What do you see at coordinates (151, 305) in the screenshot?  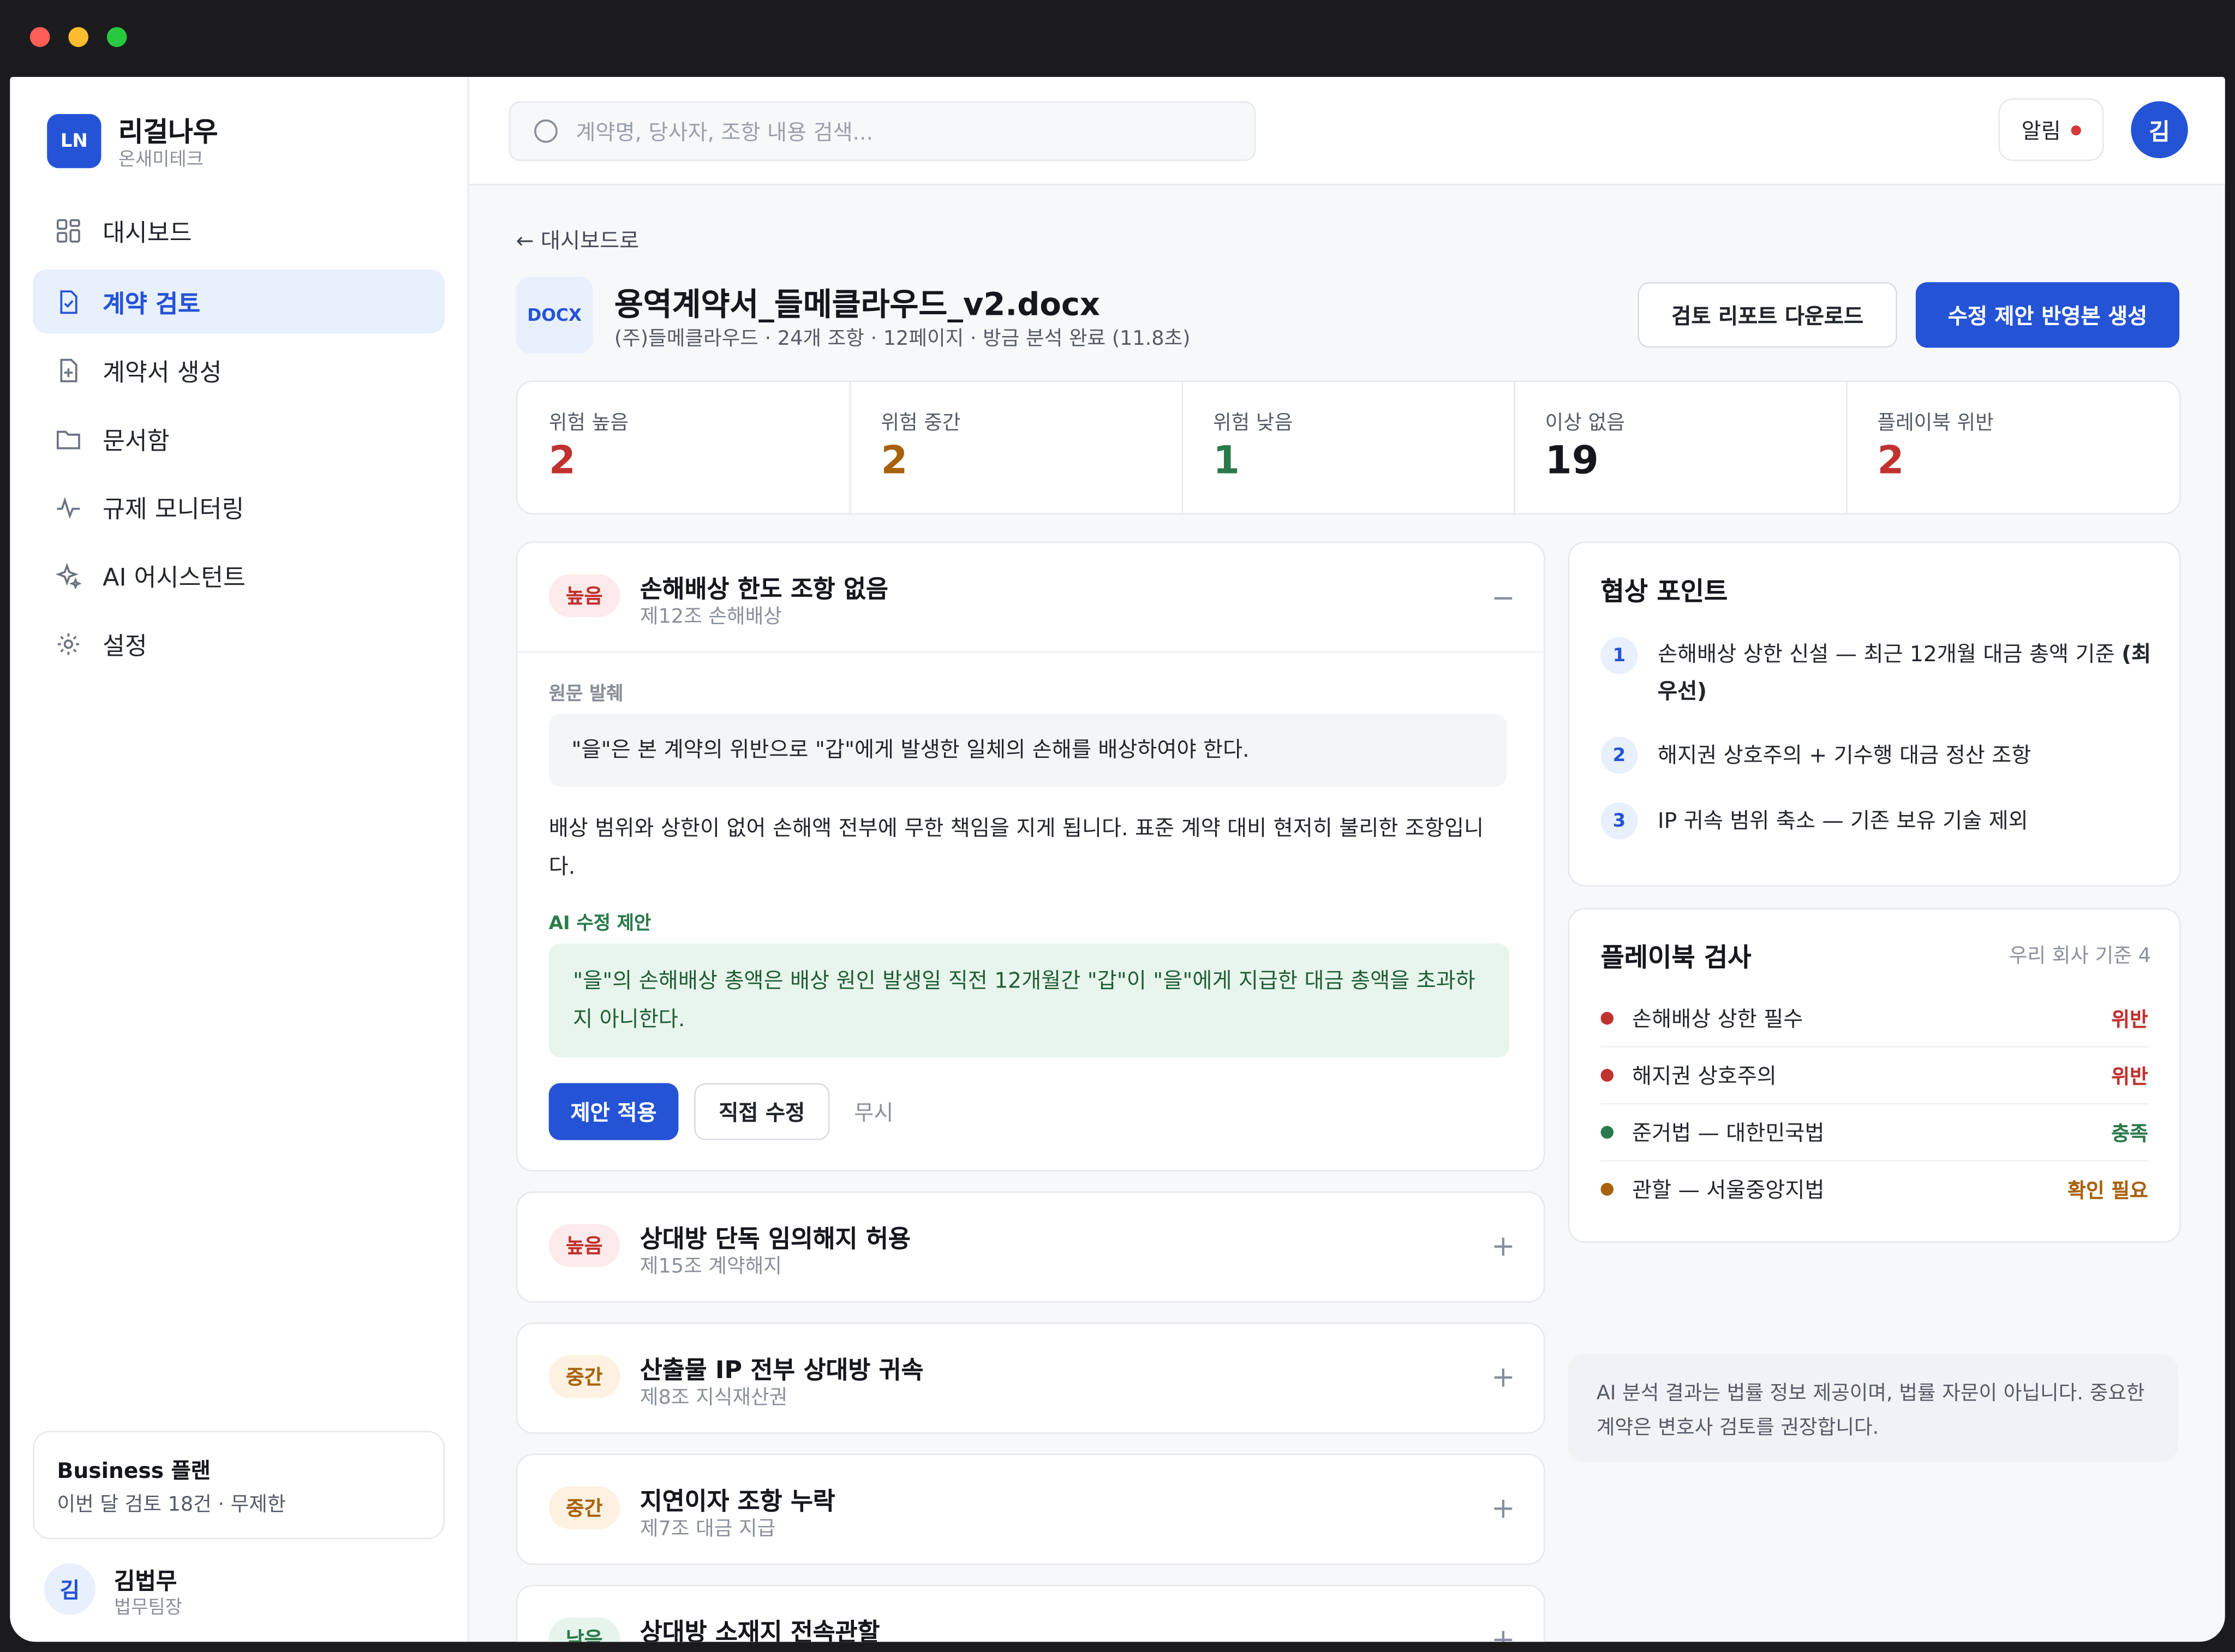 I see `sidebar-item-label: 계약 검토` at bounding box center [151, 305].